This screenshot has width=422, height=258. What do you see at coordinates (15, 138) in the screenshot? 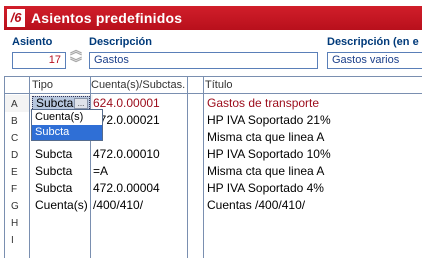
I see `row-letter: C` at bounding box center [15, 138].